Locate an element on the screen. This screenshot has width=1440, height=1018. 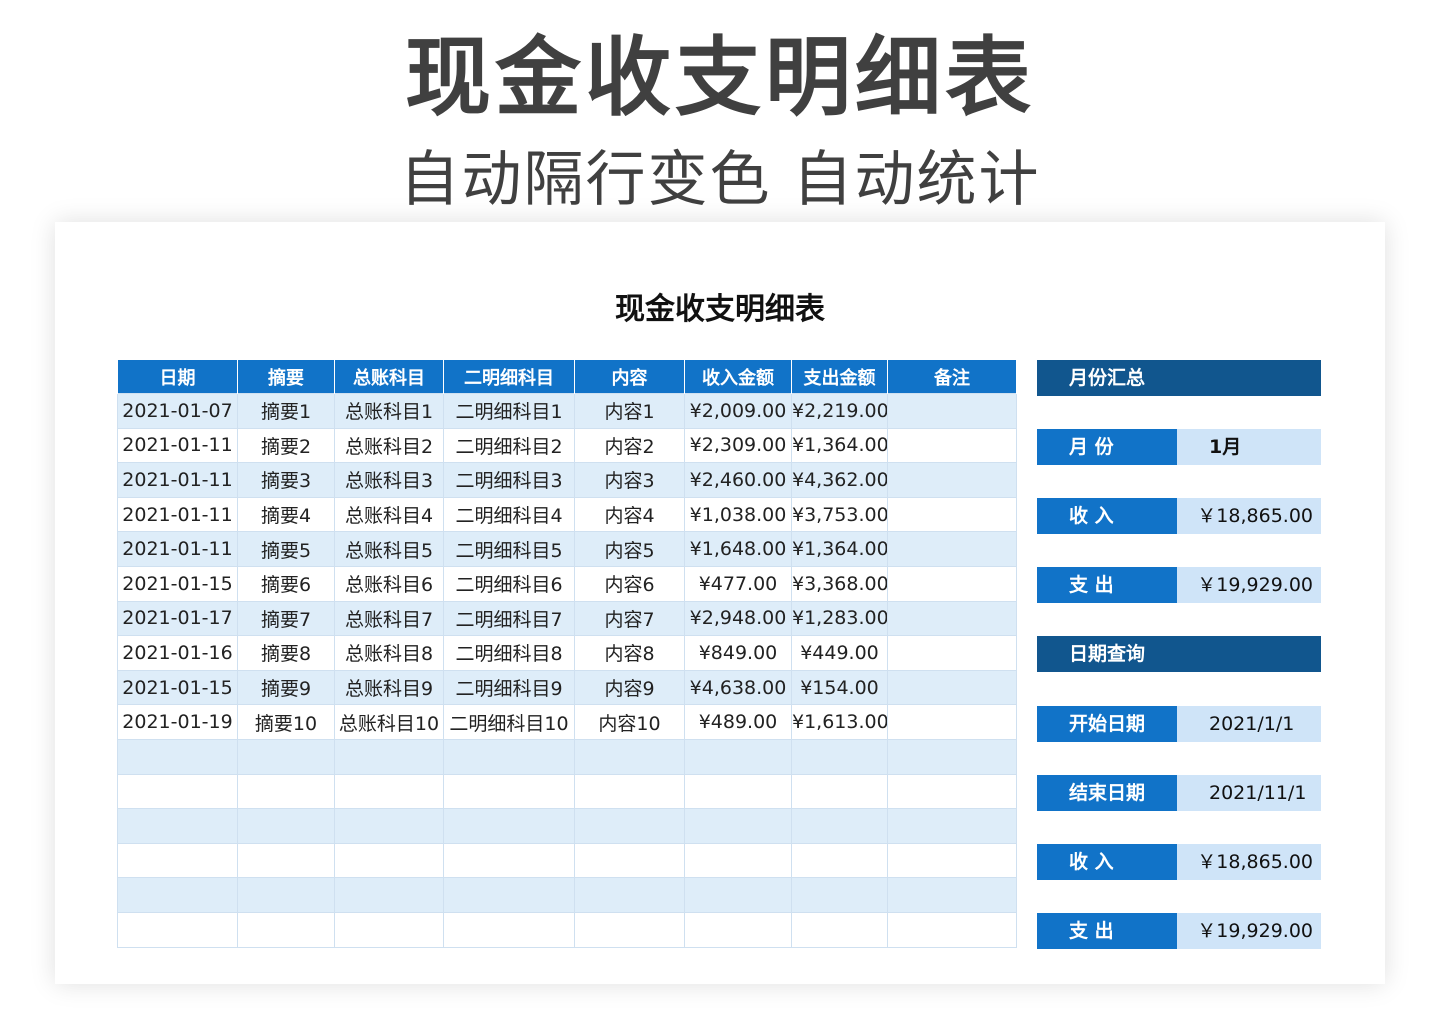
cell-income: ¥849.00 is located at coordinates (738, 653).